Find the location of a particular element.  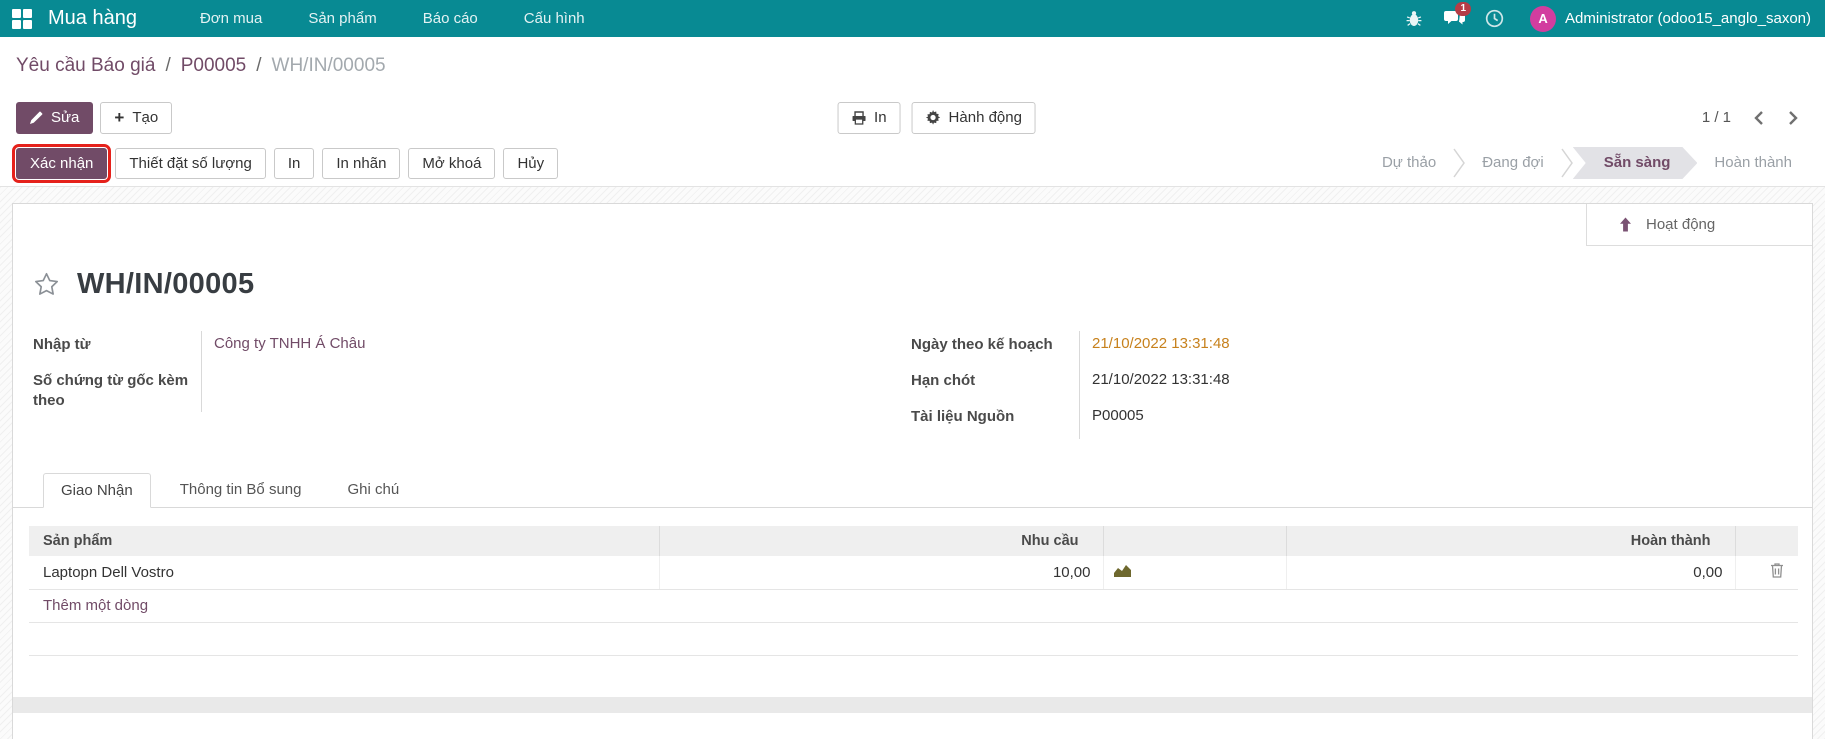

trash-icon is located at coordinates (1777, 570).